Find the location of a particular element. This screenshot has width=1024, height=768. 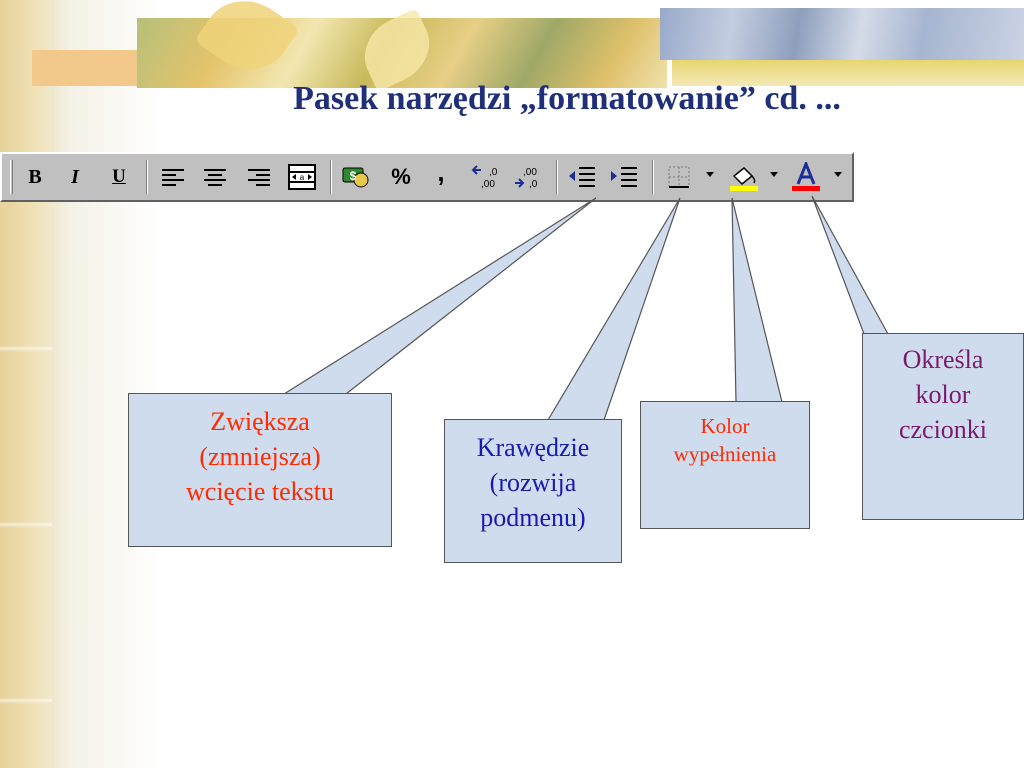

fill-callout: Kolor wypełnienia is located at coordinates (725, 465).